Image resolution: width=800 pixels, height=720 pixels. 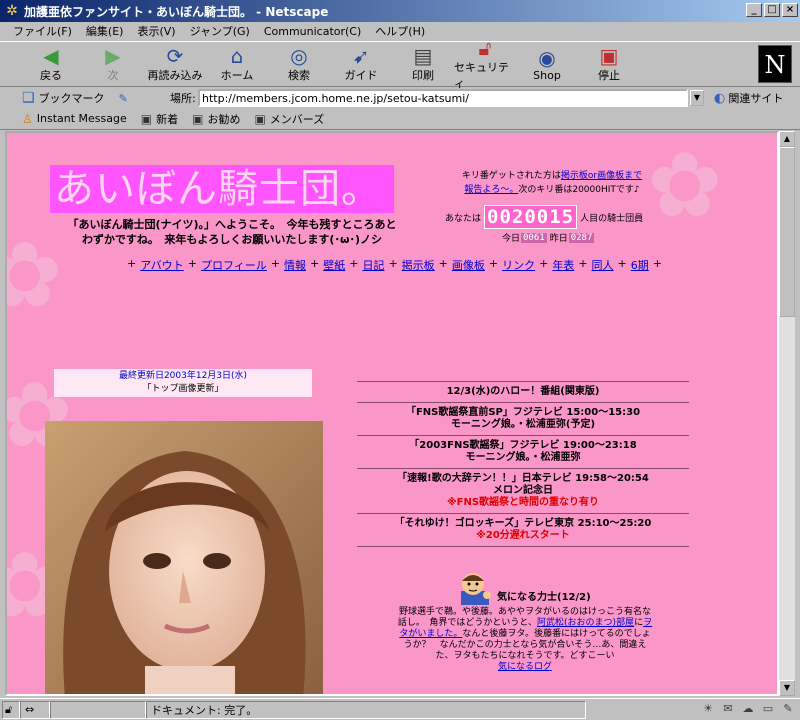 I want to click on menu-edit: 編集(E), so click(x=105, y=31).